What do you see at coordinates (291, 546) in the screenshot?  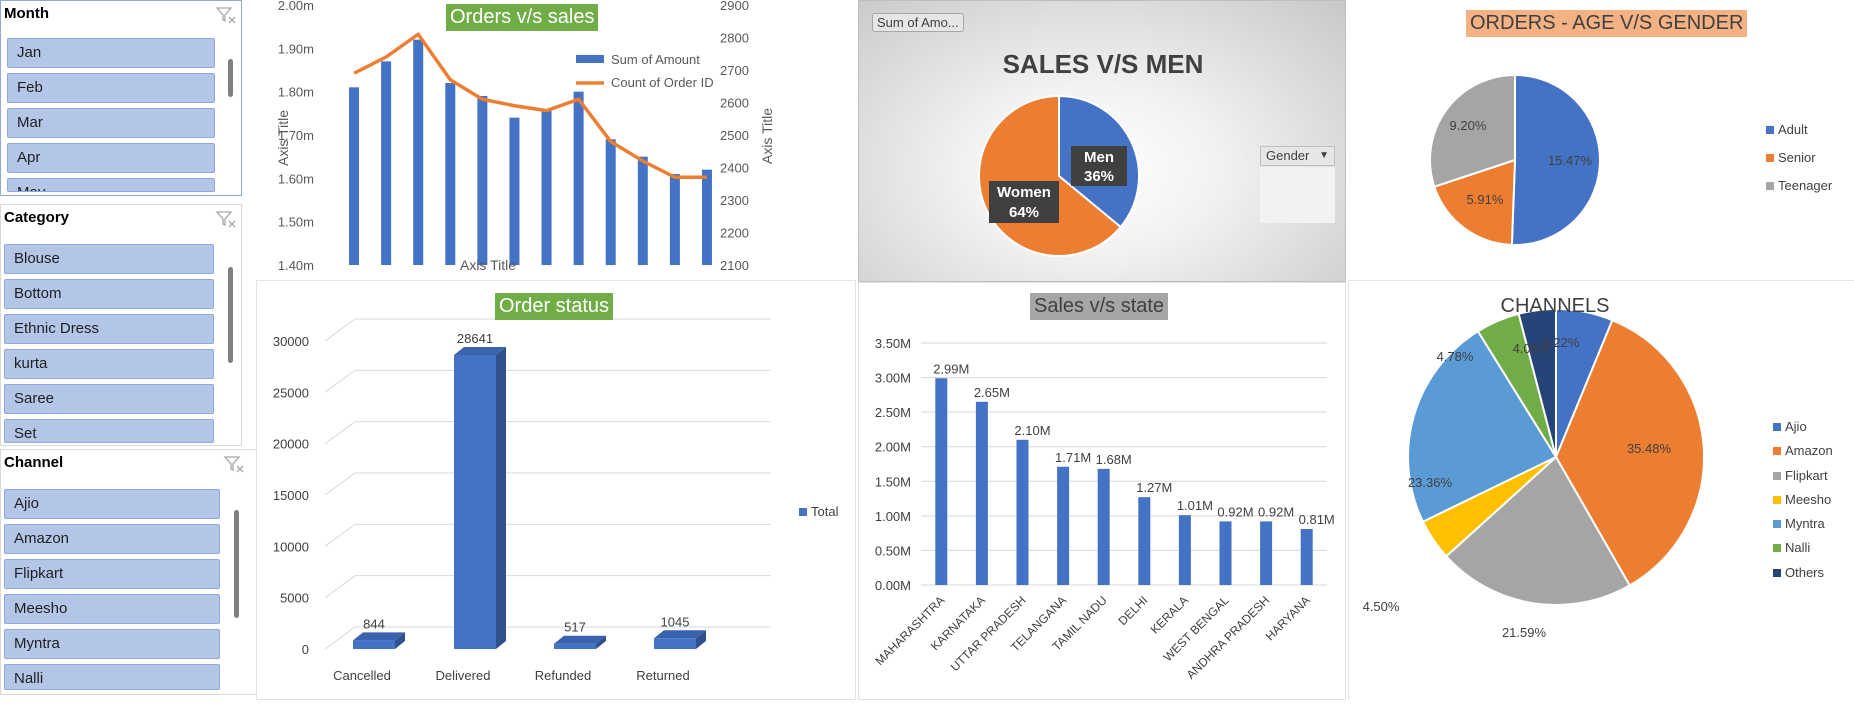 I see `y-tick-label: 10000` at bounding box center [291, 546].